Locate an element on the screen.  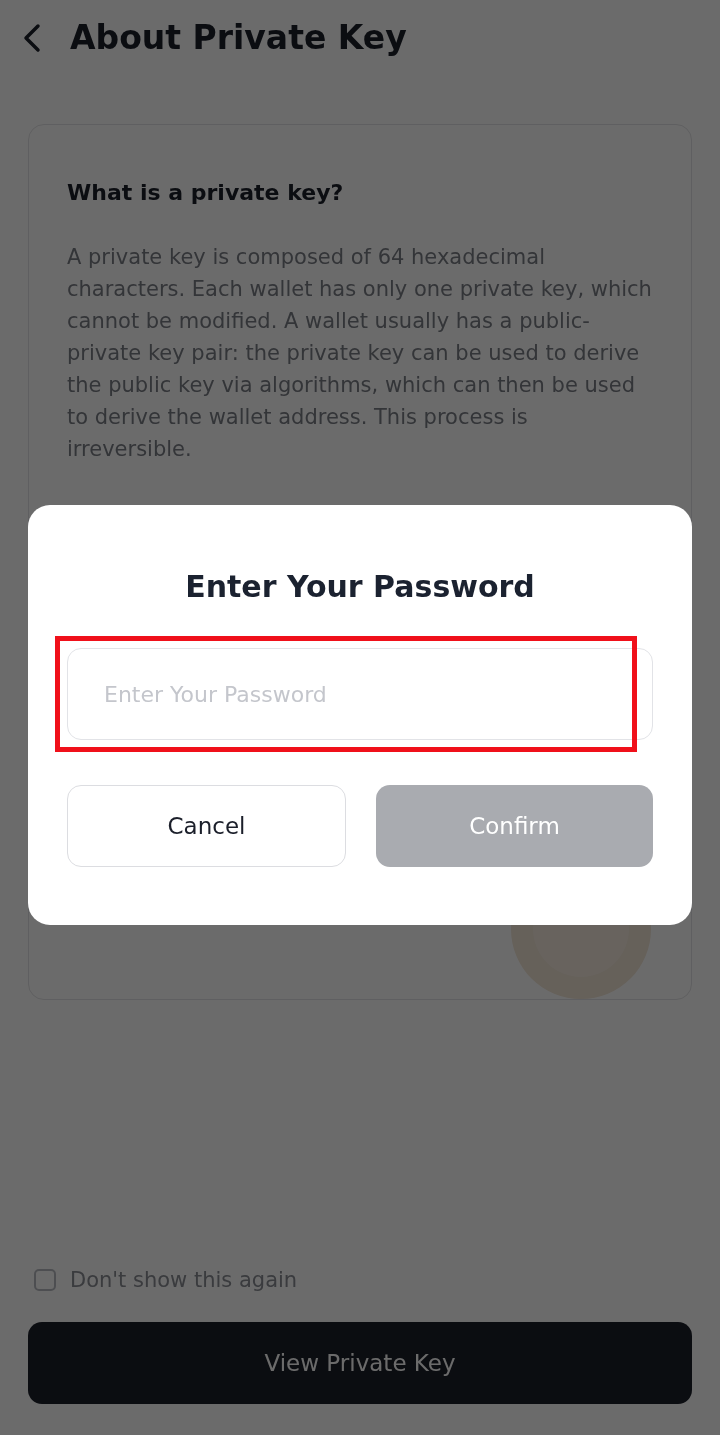
page-title: About Private Key is located at coordinates (238, 37).